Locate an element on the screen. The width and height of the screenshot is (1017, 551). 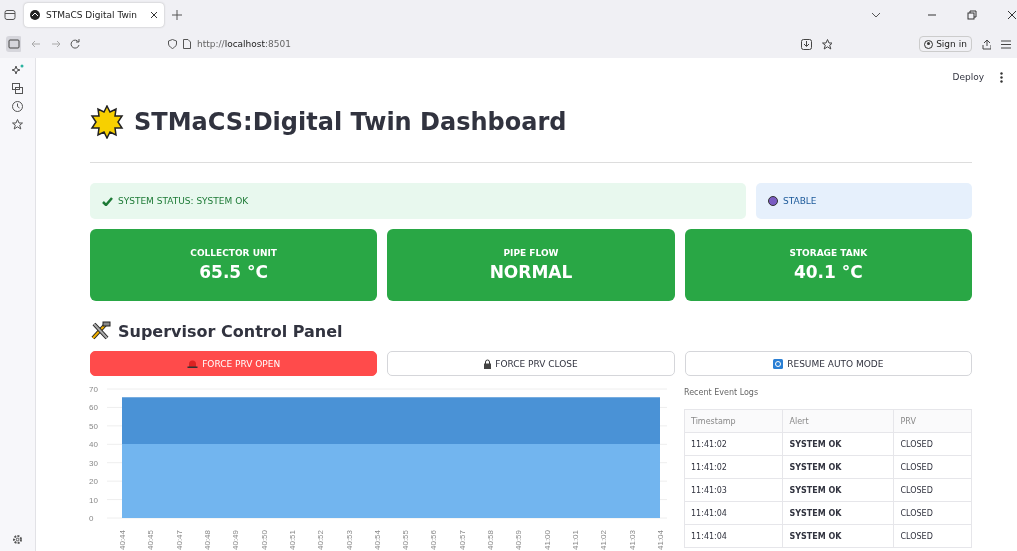
y-tick-label: 50 is located at coordinates (93, 426).